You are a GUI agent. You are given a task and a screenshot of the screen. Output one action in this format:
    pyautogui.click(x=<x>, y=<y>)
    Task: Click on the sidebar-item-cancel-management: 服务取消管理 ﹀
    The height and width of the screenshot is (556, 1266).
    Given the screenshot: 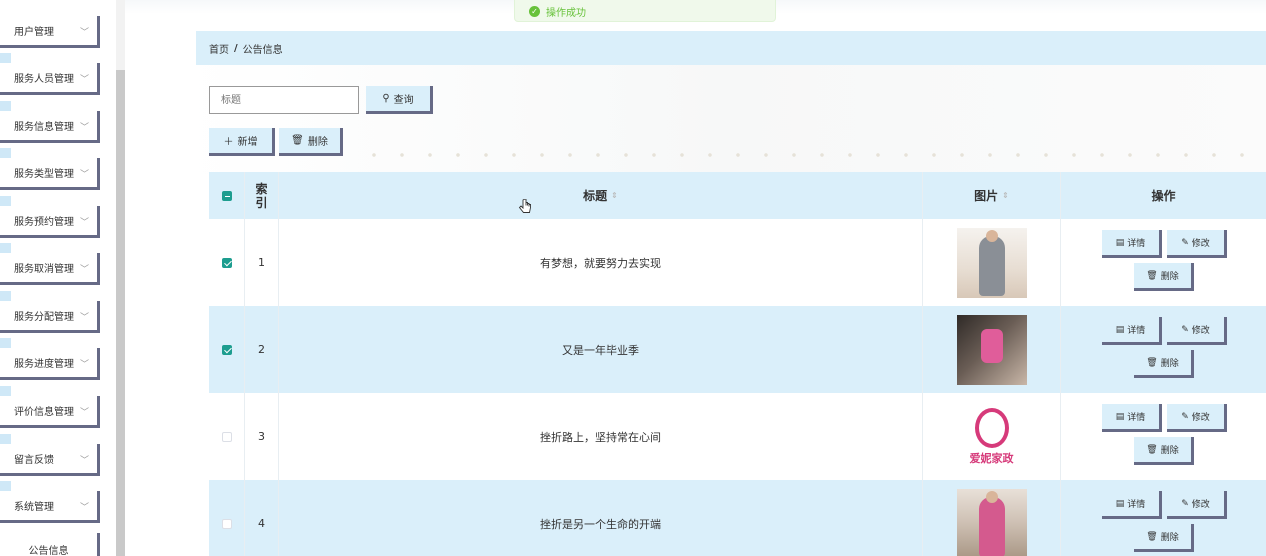 What is the action you would take?
    pyautogui.click(x=50, y=264)
    